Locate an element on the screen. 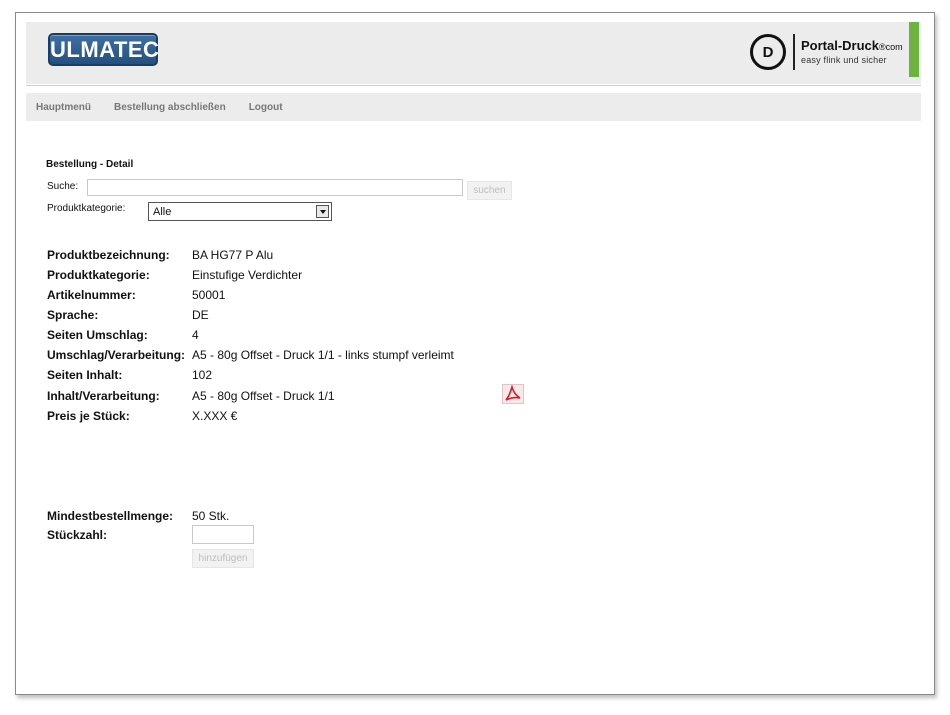 The width and height of the screenshot is (950, 715). detail-value: DE is located at coordinates (200, 315).